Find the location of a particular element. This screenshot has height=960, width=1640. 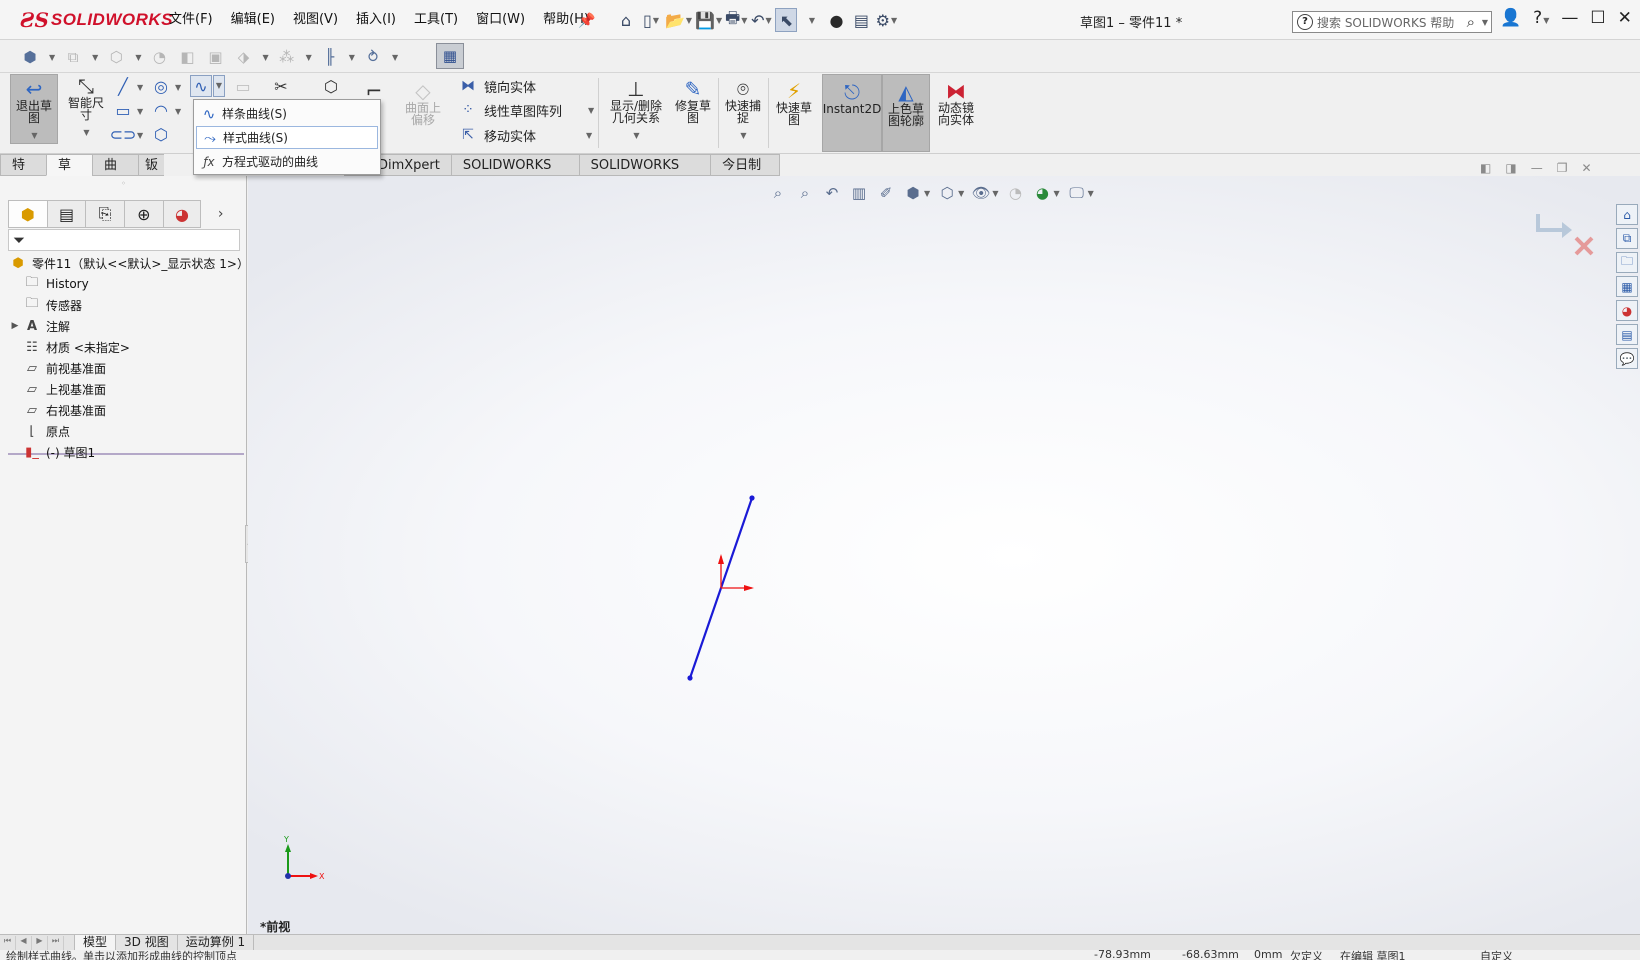

viewport-restore-icon: ❐ is located at coordinates (1562, 168).